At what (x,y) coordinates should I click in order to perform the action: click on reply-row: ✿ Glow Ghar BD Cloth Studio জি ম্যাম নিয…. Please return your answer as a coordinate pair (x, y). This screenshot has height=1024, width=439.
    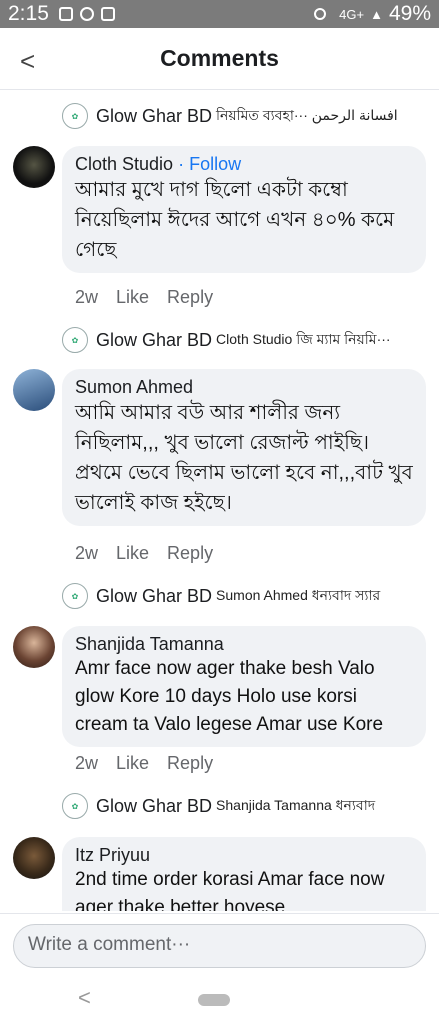
    Looking at the image, I should click on (247, 340).